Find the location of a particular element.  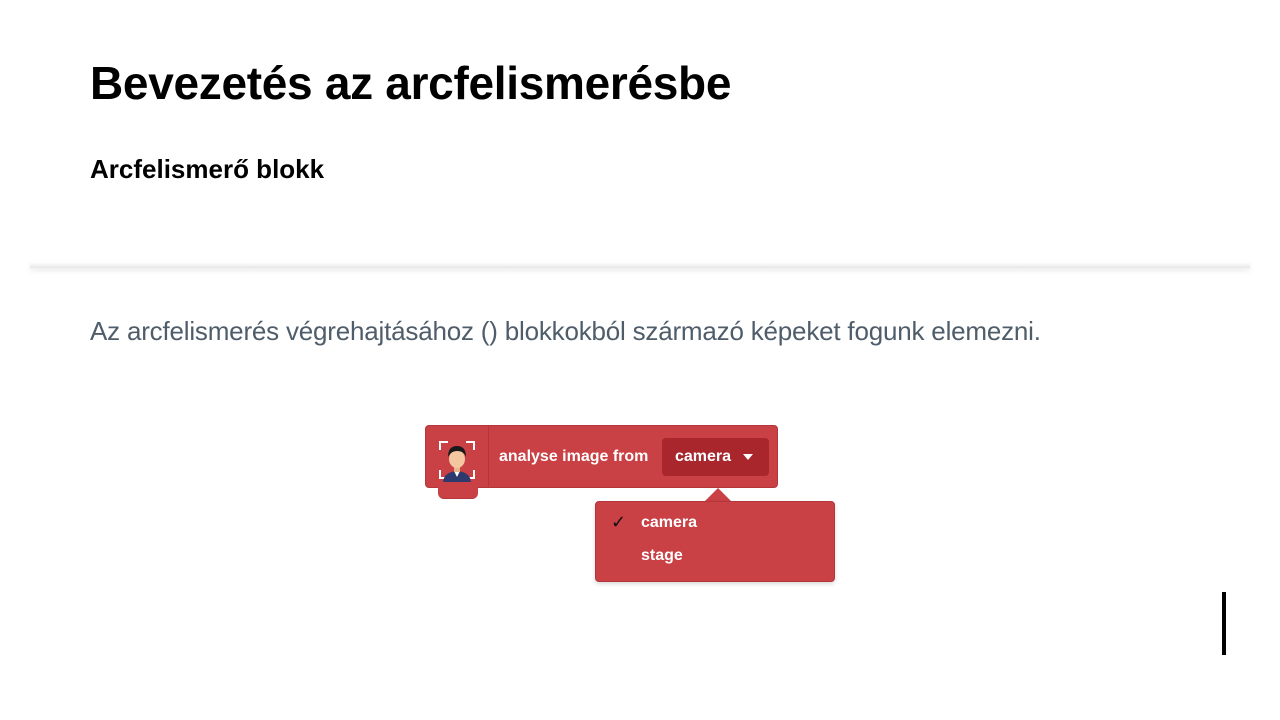

block-notch is located at coordinates (458, 492).